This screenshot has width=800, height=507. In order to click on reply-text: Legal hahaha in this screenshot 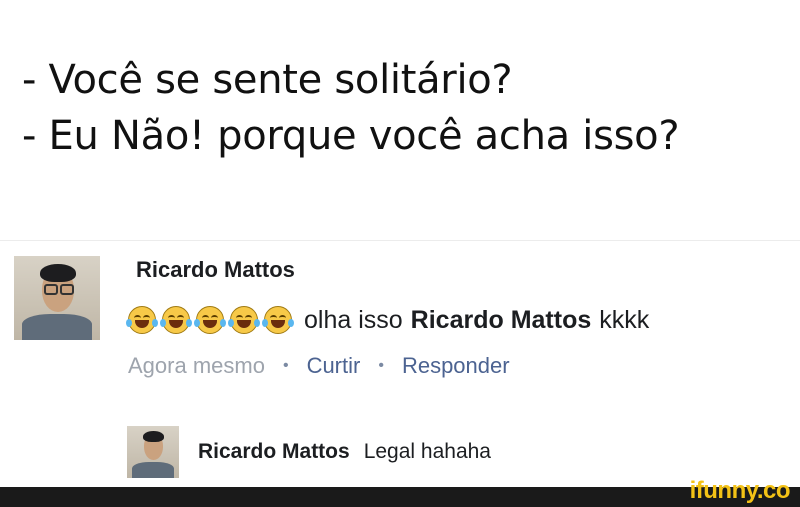, I will do `click(427, 451)`.